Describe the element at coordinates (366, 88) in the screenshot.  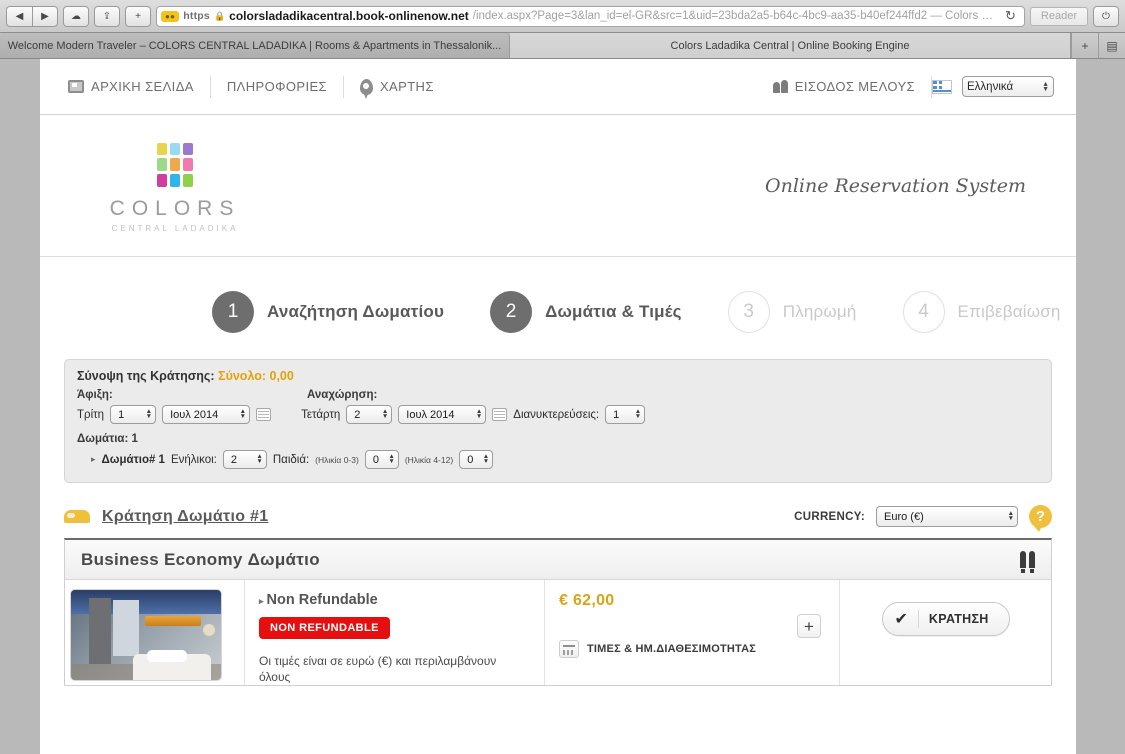
I see `map-pin-icon` at that location.